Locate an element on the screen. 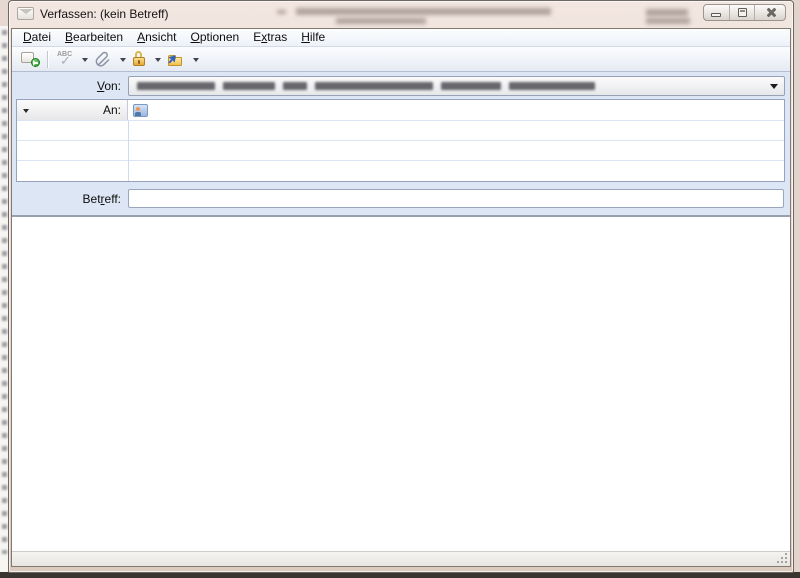  menu-bearbeiten: Bearbeiten is located at coordinates (94, 37).